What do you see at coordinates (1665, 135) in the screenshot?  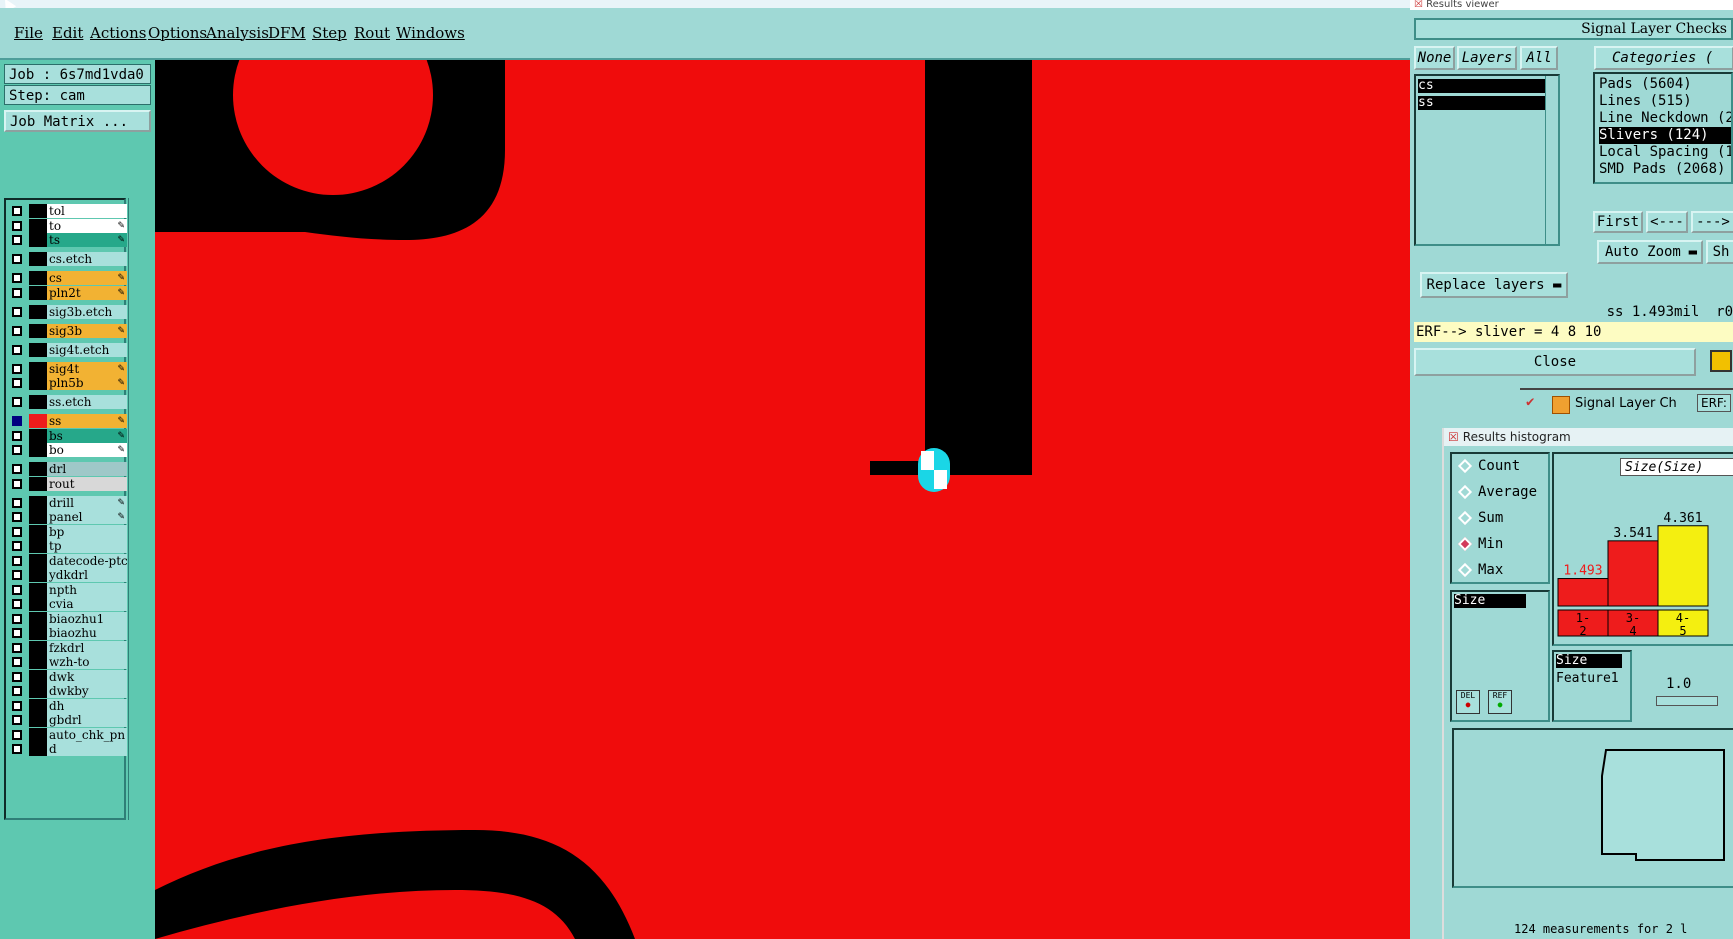 I see `category-item-selected: Slivers (124)` at bounding box center [1665, 135].